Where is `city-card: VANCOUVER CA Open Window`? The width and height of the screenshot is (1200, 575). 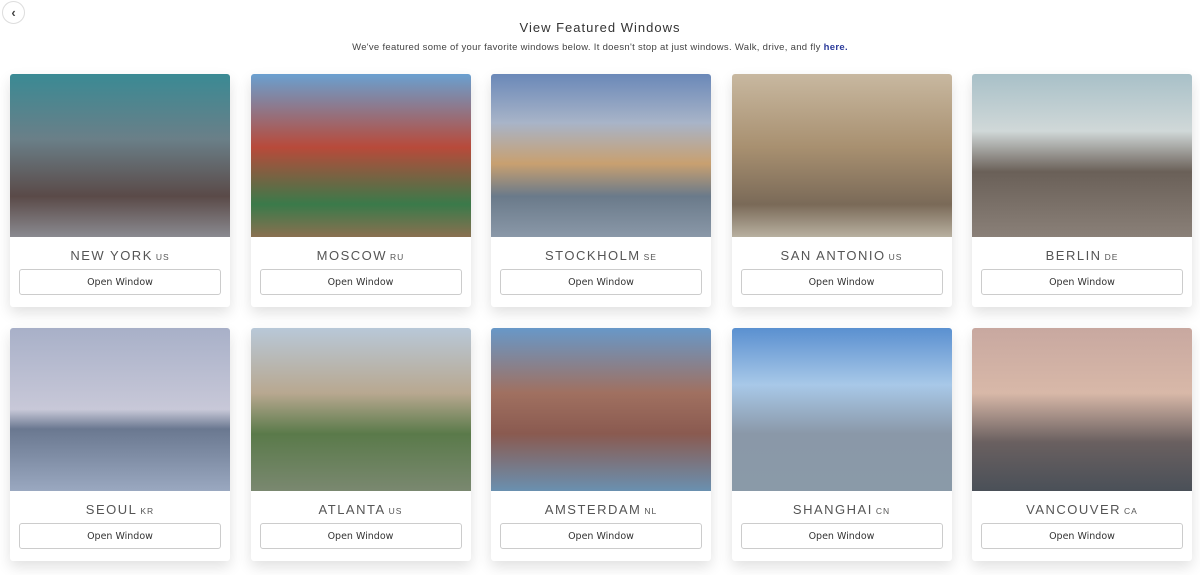
city-card: VANCOUVER CA Open Window is located at coordinates (1082, 444).